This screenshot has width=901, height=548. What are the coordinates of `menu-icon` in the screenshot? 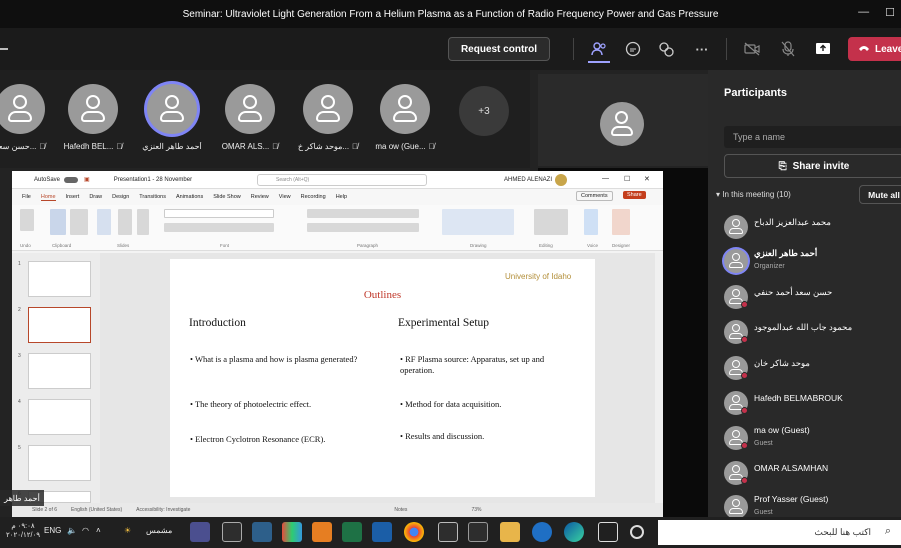 It's located at (4, 49).